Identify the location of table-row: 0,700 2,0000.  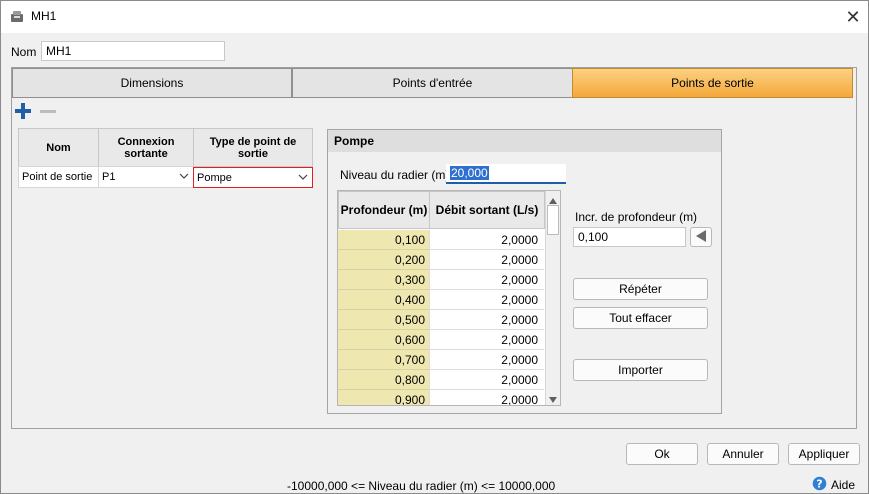
(441, 360).